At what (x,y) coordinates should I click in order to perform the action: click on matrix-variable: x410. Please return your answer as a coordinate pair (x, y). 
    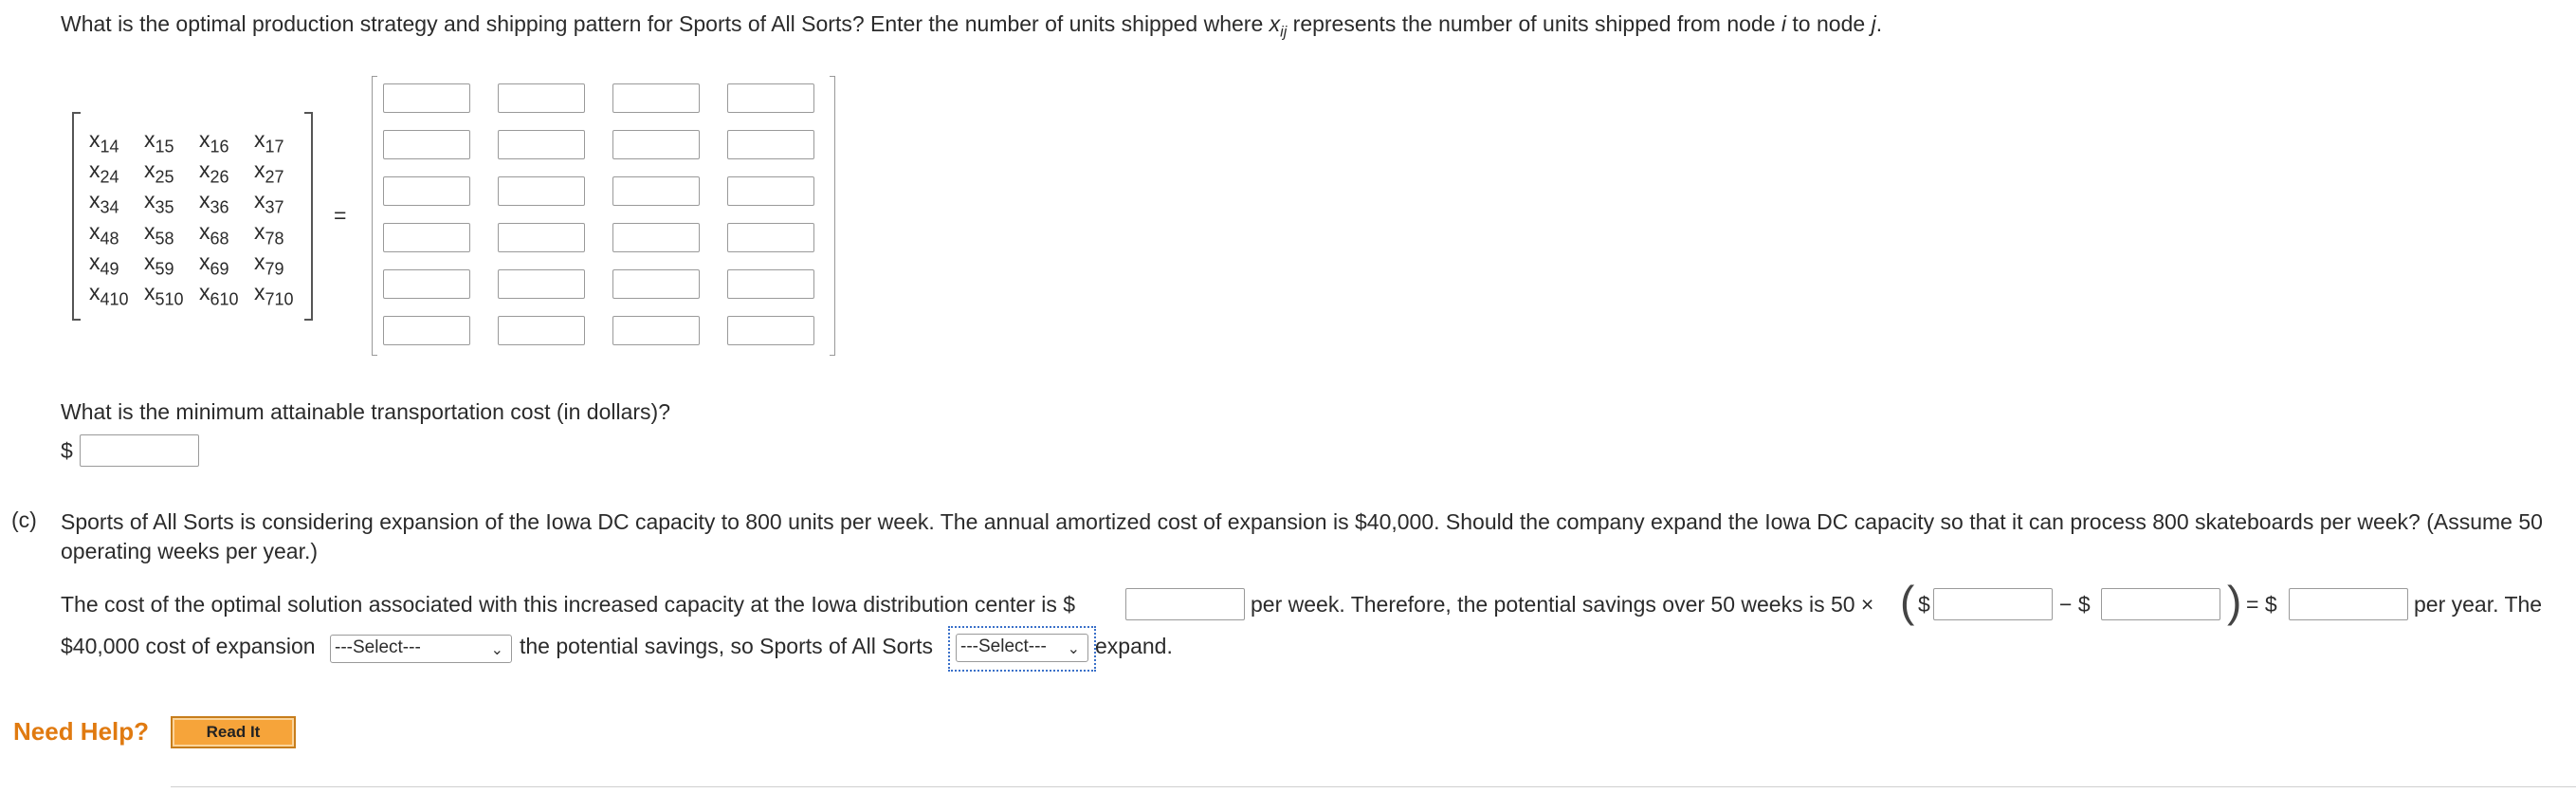
    Looking at the image, I should click on (109, 294).